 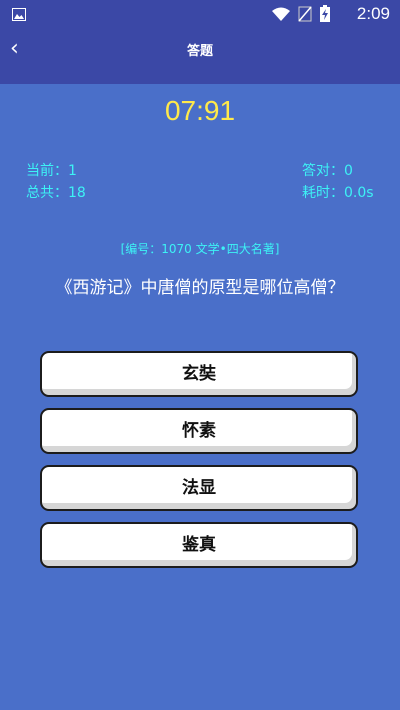 I want to click on answer-option-4: 鉴真, so click(x=199, y=545).